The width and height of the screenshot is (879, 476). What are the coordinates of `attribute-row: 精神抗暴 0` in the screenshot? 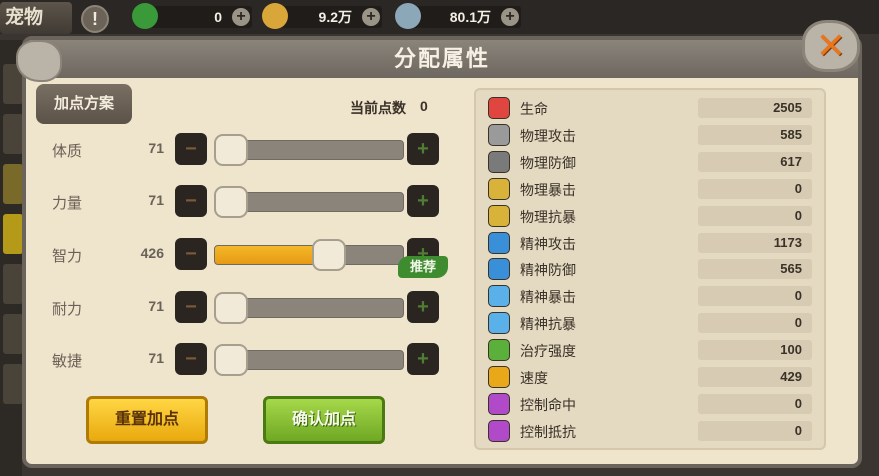 It's located at (653, 323).